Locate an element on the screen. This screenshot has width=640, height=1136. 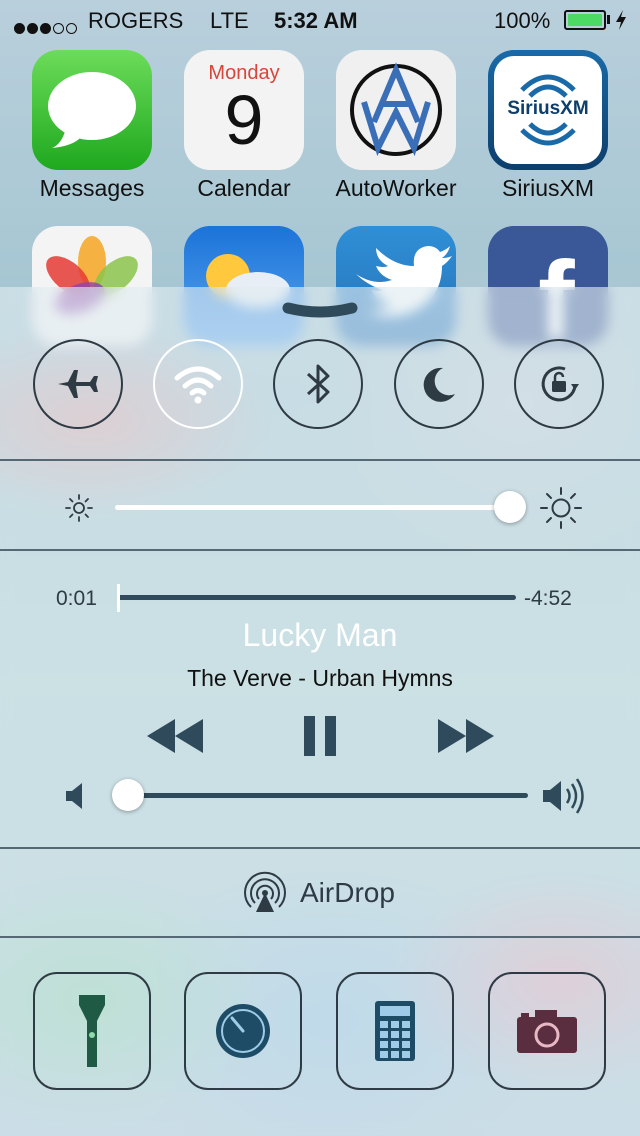
camera-icon is located at coordinates (547, 1031).